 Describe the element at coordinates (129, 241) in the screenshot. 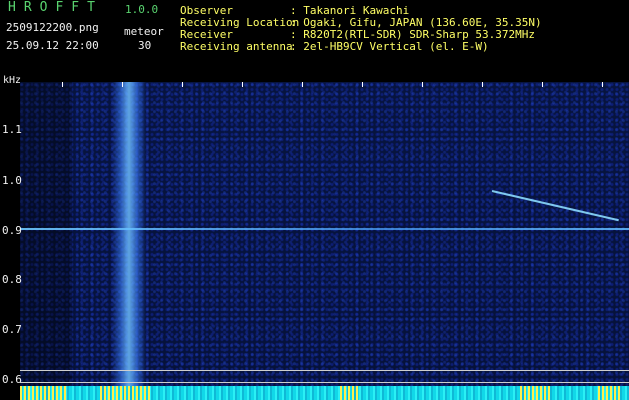

I see `spectrogram-vertical-band` at that location.